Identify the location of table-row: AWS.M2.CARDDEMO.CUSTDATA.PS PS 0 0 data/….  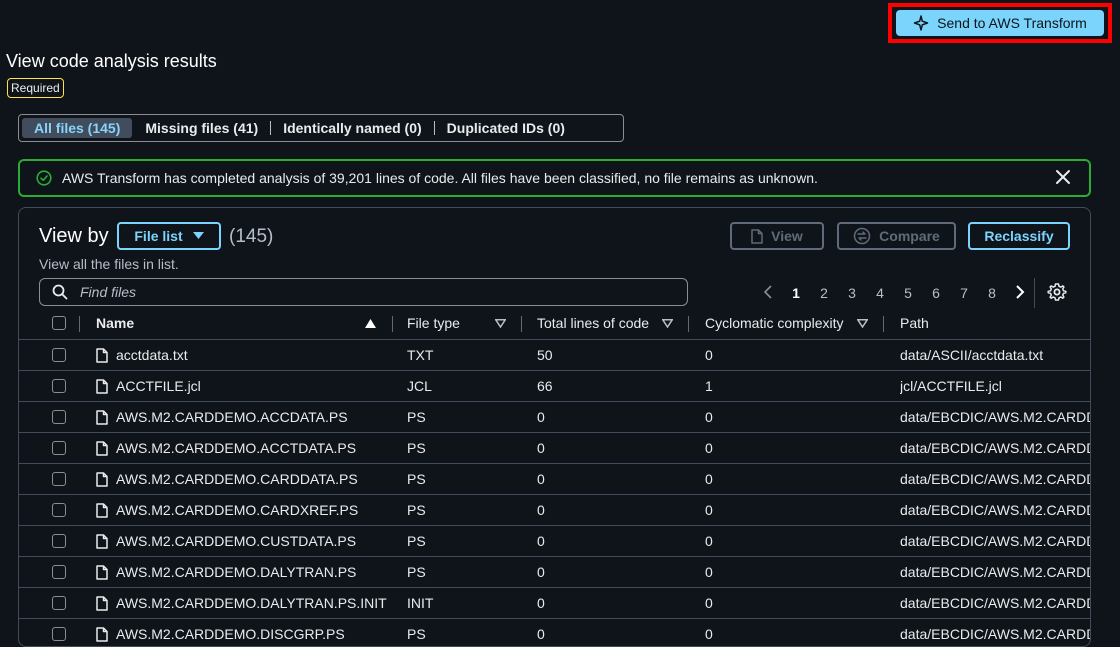
(554, 540).